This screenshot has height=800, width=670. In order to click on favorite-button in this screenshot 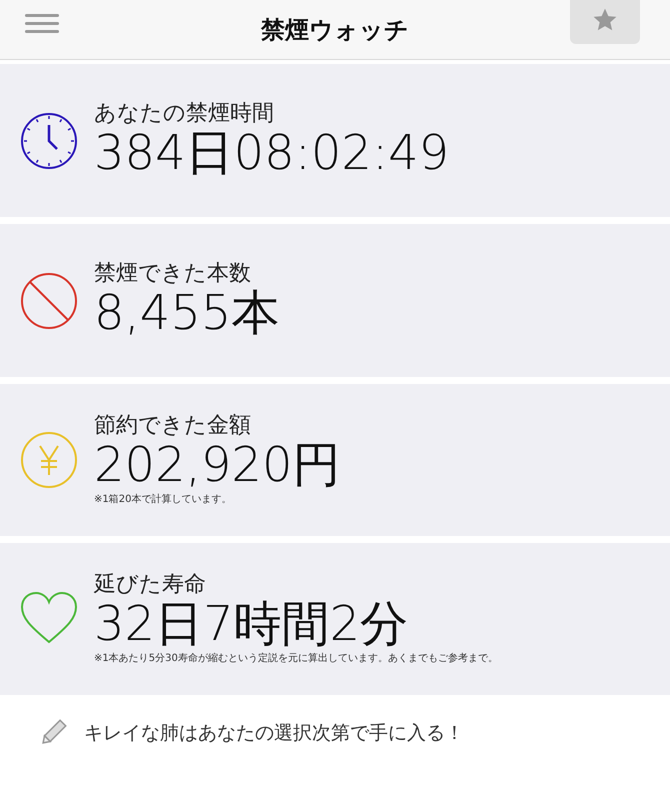, I will do `click(605, 22)`.